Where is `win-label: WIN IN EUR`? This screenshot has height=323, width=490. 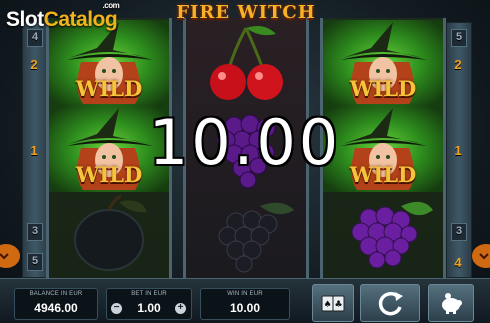 win-label: WIN IN EUR is located at coordinates (245, 294).